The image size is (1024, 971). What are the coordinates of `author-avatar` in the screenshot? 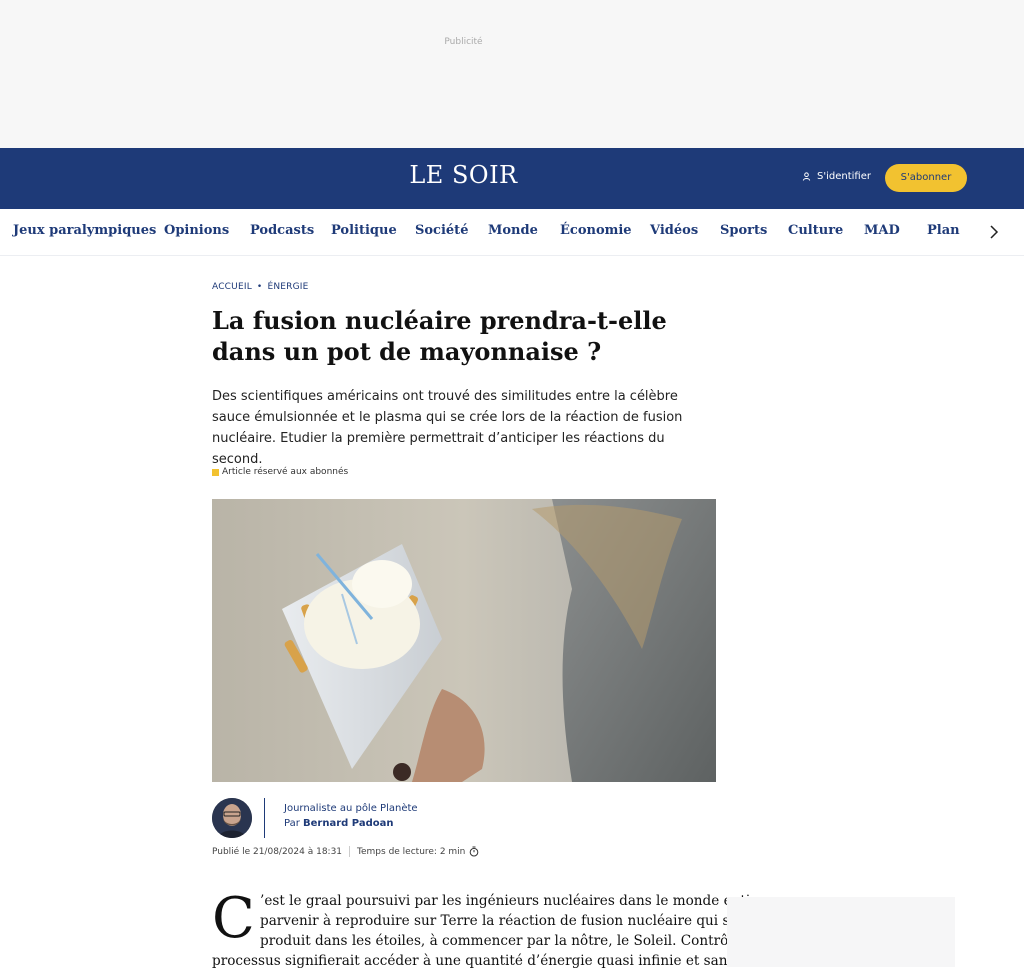 It's located at (232, 818).